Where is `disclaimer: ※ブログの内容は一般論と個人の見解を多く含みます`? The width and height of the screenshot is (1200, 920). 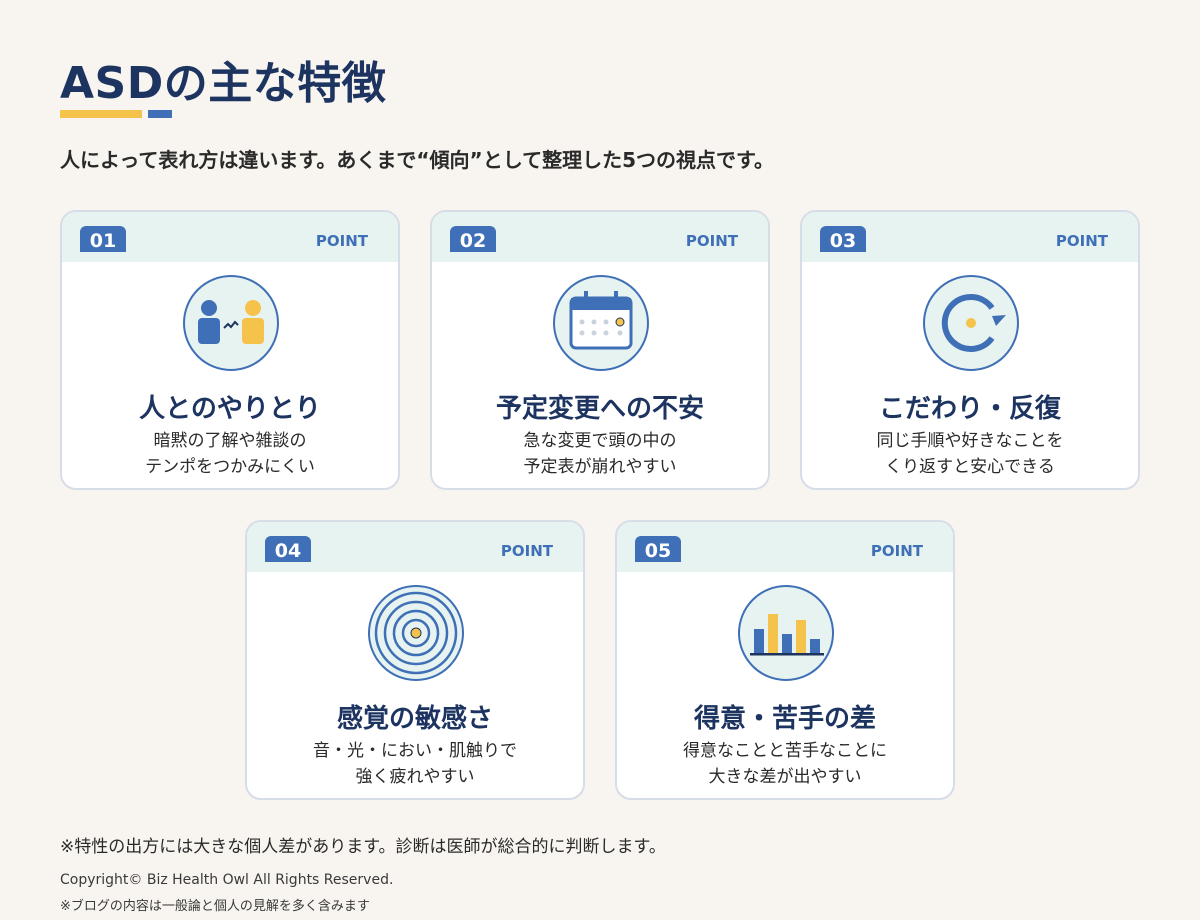
disclaimer: ※ブログの内容は一般論と個人の見解を多く含みます is located at coordinates (215, 906).